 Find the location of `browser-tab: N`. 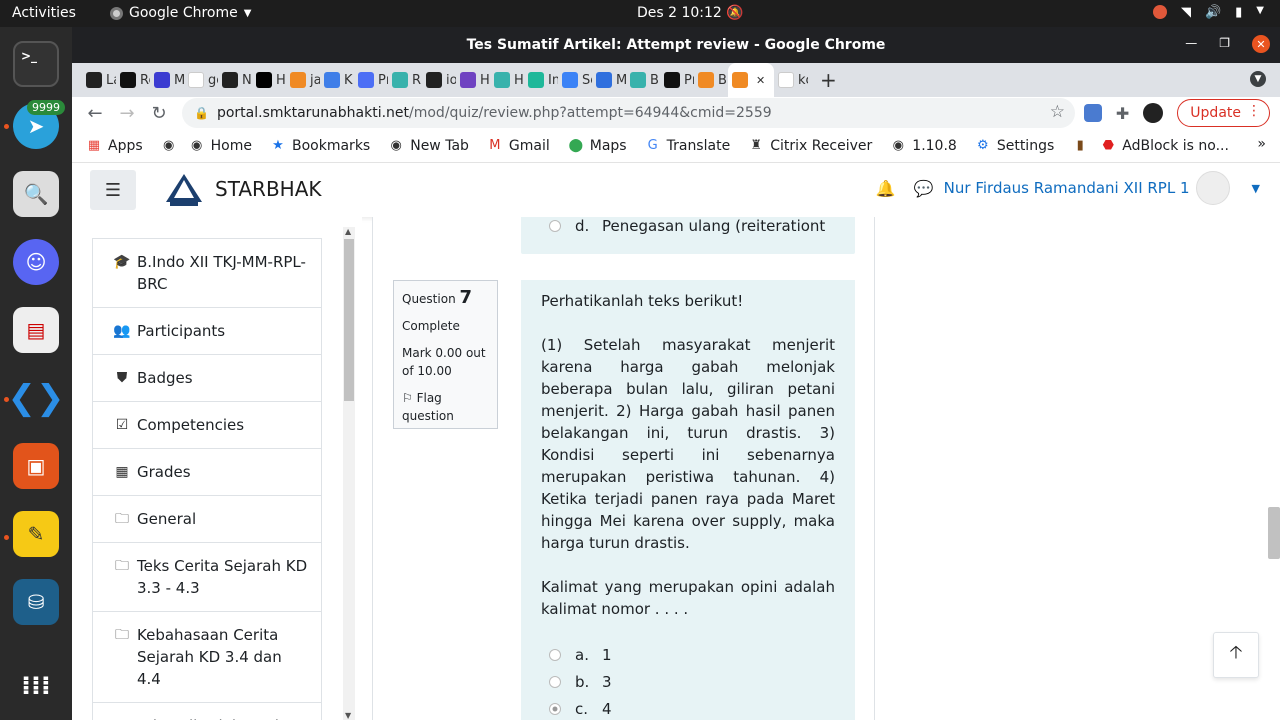

browser-tab: N is located at coordinates (235, 80).